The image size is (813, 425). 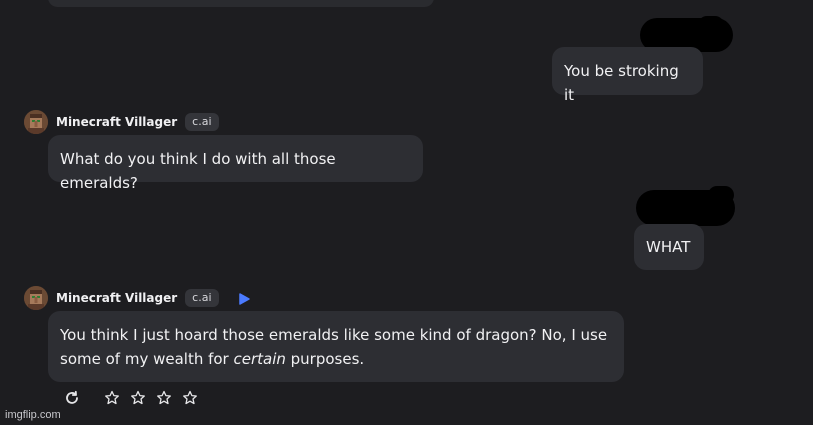 What do you see at coordinates (72, 398) in the screenshot?
I see `refresh-icon` at bounding box center [72, 398].